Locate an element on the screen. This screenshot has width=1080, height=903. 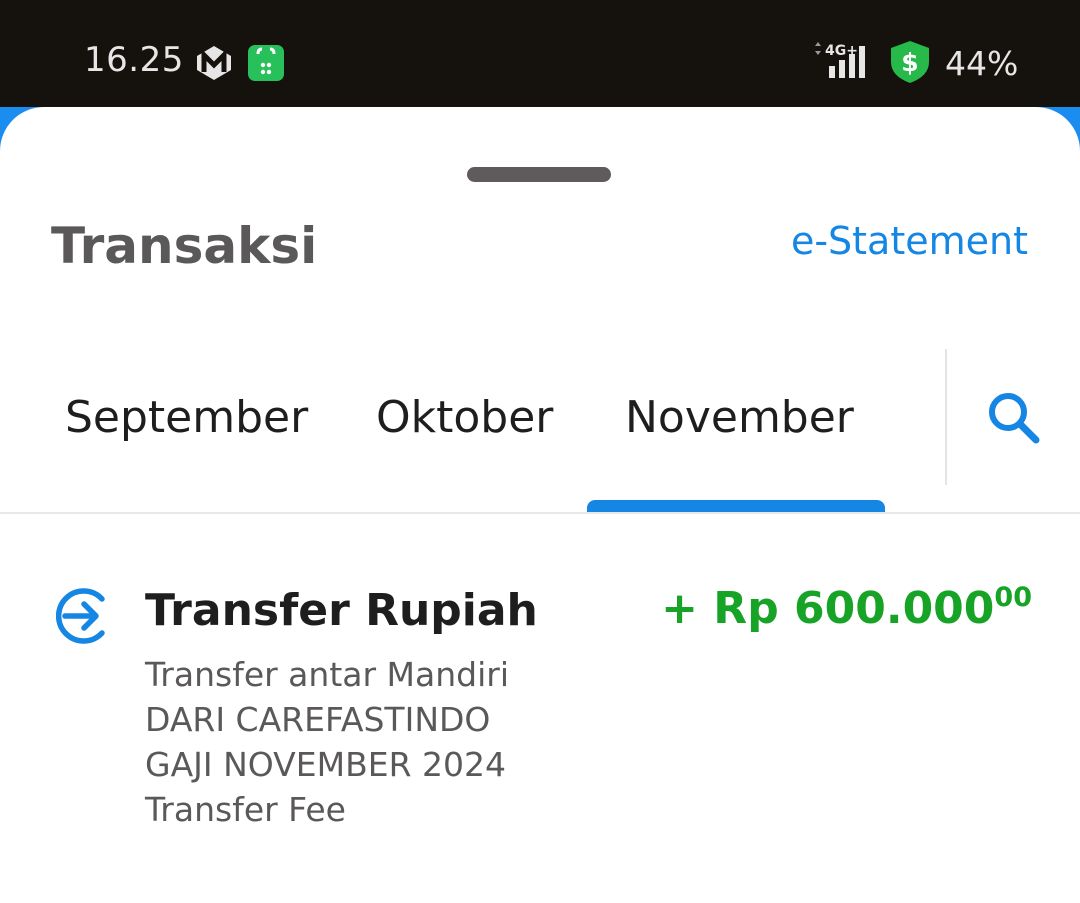
amount-value: + Rp 600.000 is located at coordinates (828, 608).